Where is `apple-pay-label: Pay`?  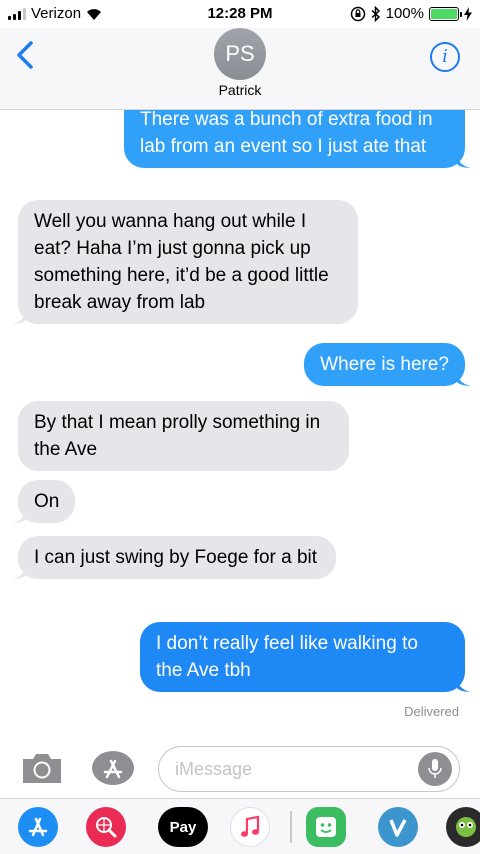
apple-pay-label: Pay is located at coordinates (183, 827).